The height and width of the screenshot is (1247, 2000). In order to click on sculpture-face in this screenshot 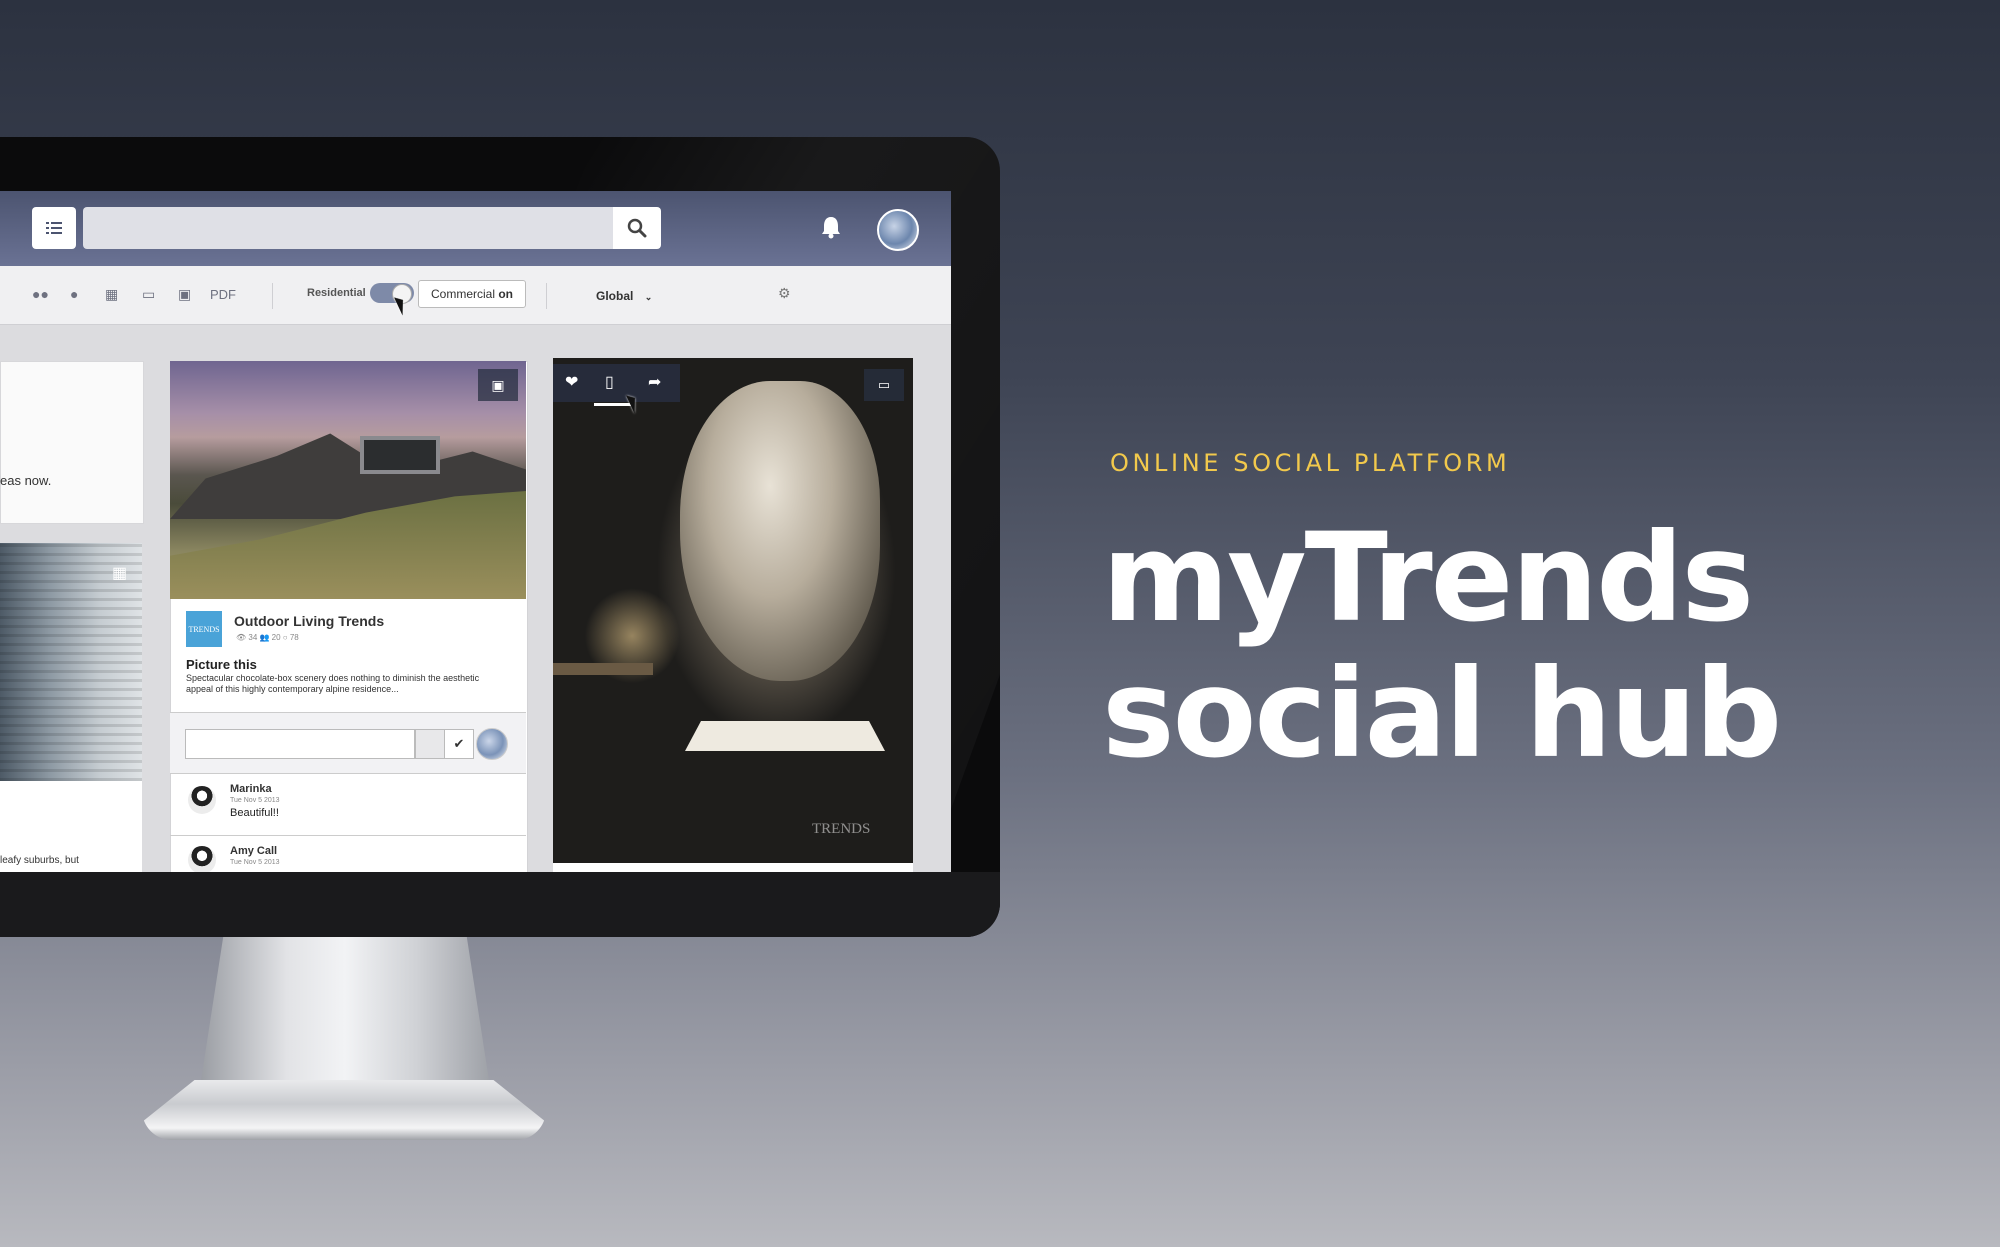, I will do `click(780, 531)`.